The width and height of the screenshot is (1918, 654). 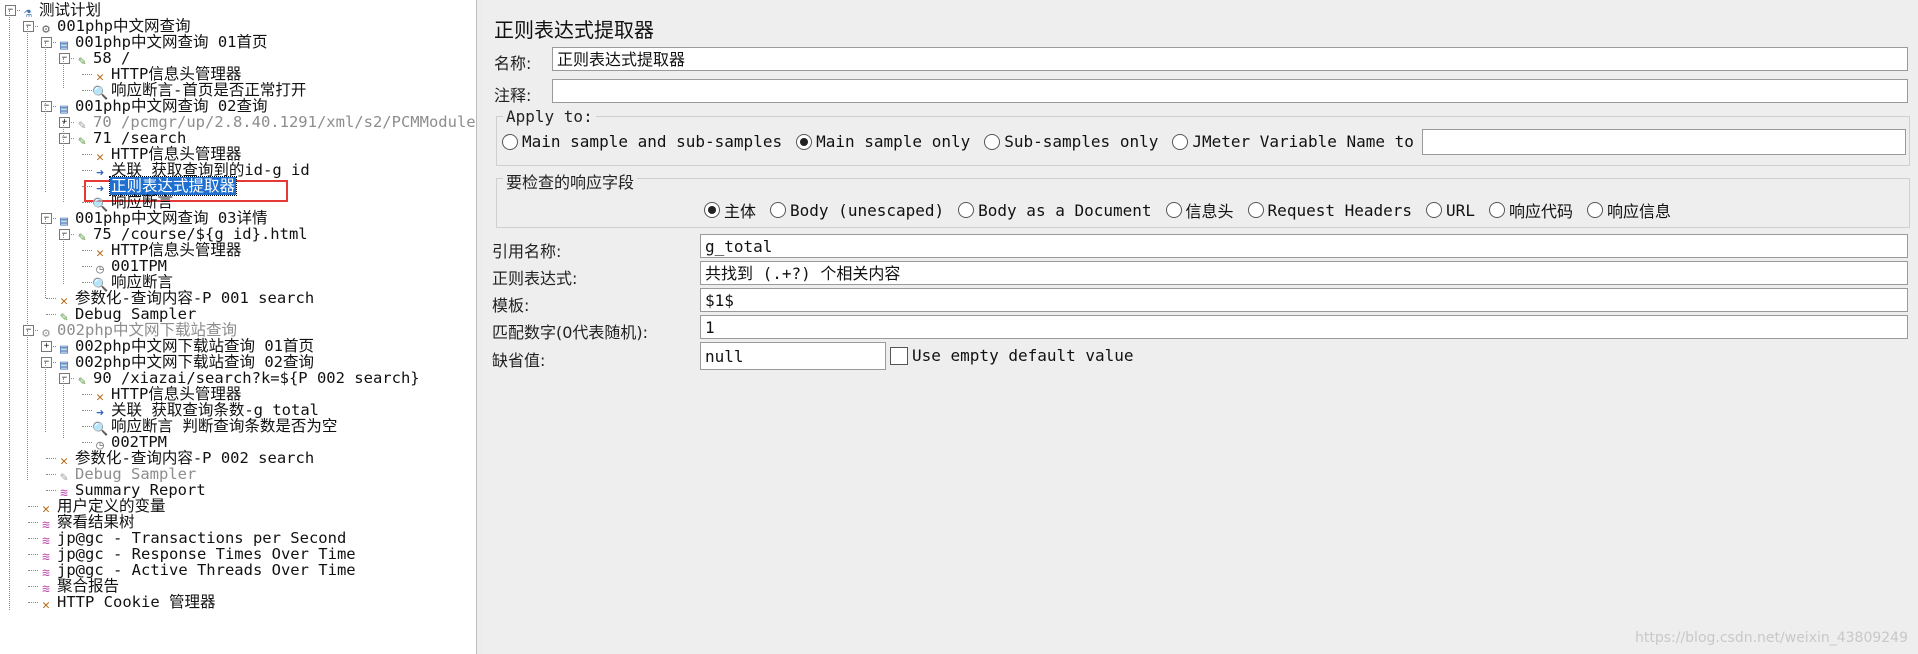 What do you see at coordinates (857, 210) in the screenshot?
I see `field-to-check-radio-1: Body (unescaped)` at bounding box center [857, 210].